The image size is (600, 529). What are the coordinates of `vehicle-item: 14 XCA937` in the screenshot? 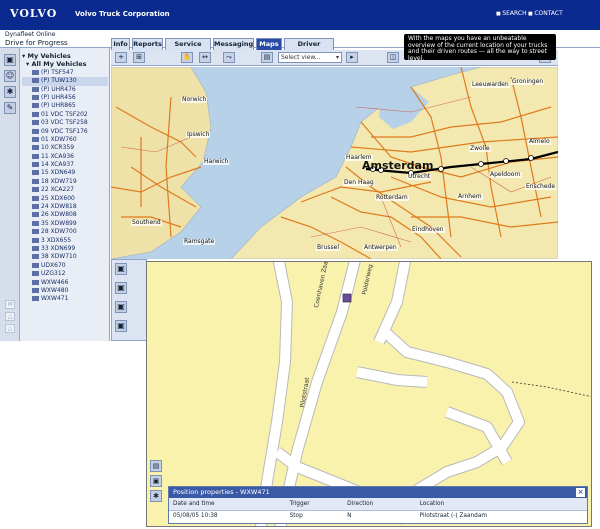 It's located at (65, 165).